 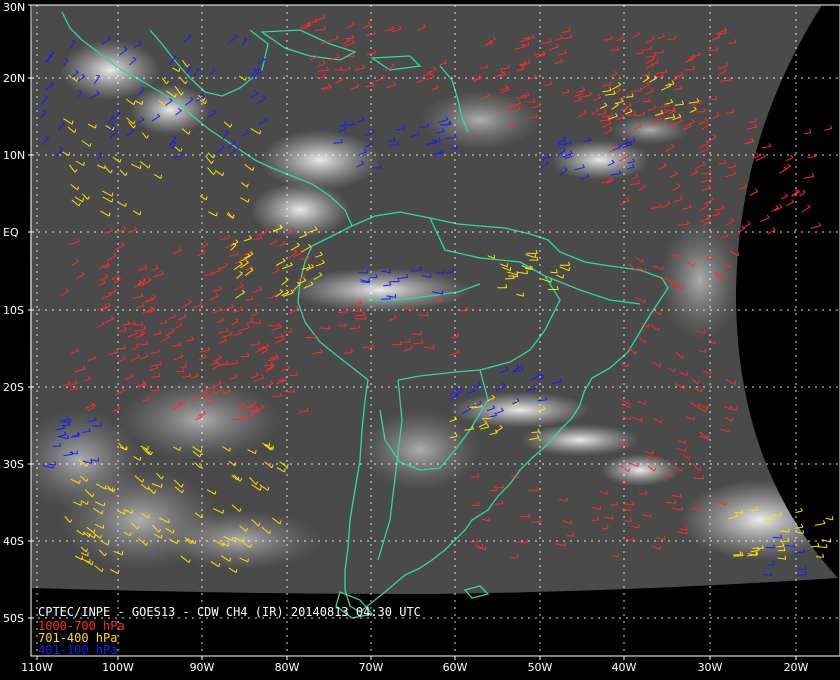 What do you see at coordinates (77, 650) in the screenshot?
I see `legend-high-level: 401-100 hPa` at bounding box center [77, 650].